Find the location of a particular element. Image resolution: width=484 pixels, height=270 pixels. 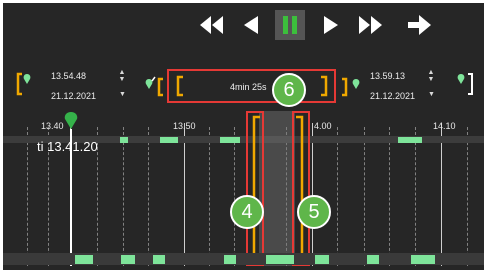

callout-badge-5: 5 is located at coordinates (314, 212).